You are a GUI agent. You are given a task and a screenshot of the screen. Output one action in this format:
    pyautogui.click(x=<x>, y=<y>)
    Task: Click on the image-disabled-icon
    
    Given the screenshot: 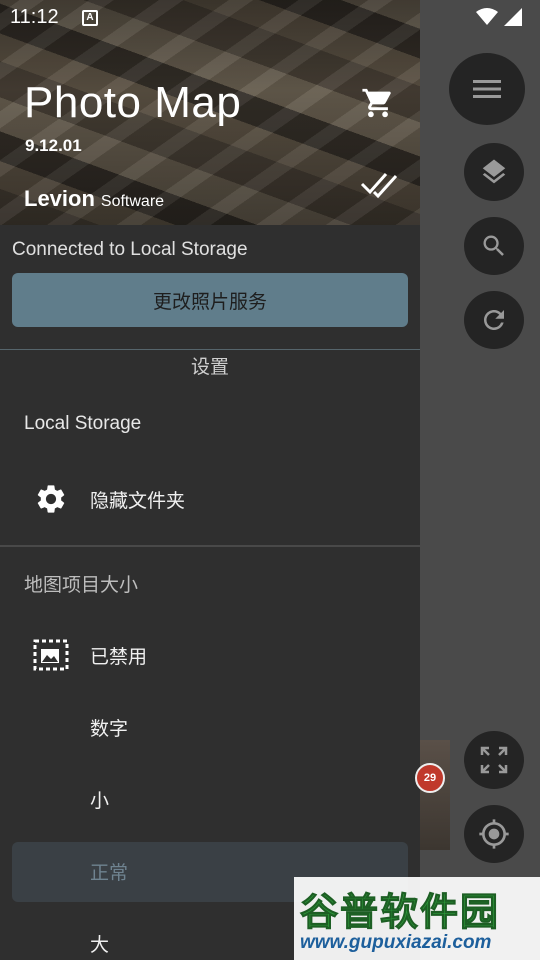 What is the action you would take?
    pyautogui.click(x=51, y=655)
    